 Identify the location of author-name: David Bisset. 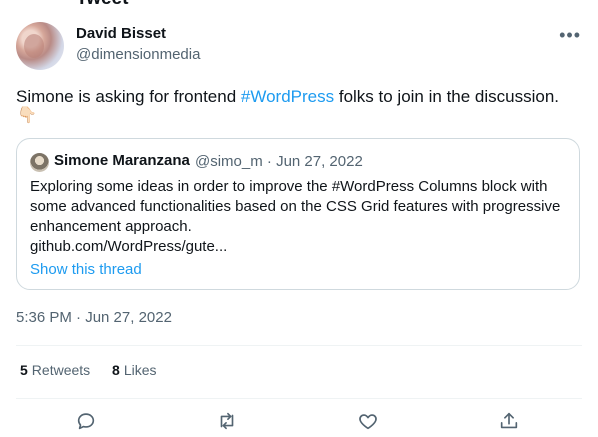
(121, 33).